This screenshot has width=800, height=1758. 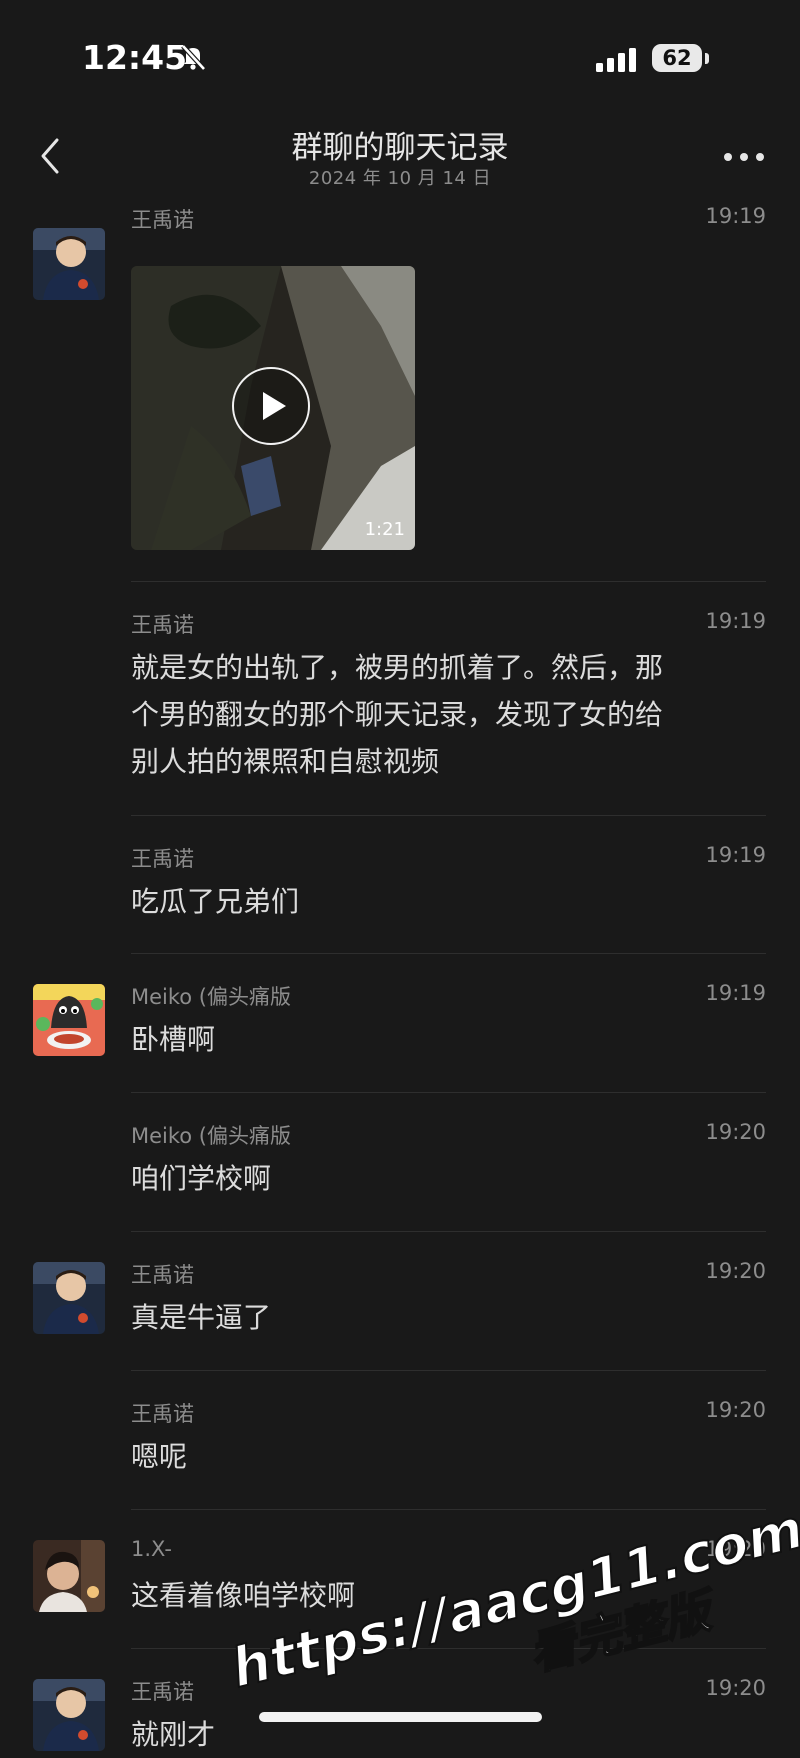 I want to click on message-text-line: 就是女的出轨了，被男的抓着了。然后，那, so click(x=397, y=667).